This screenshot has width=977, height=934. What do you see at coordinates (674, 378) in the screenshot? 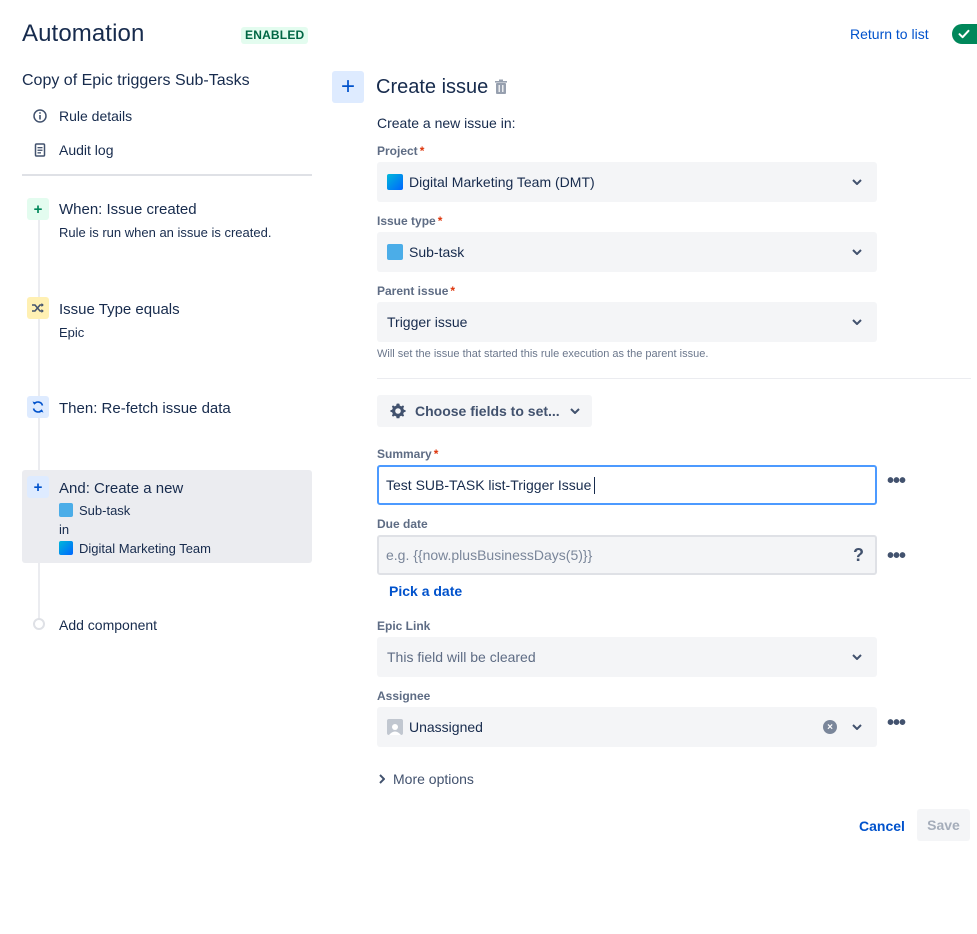
I see `panel-divider` at bounding box center [674, 378].